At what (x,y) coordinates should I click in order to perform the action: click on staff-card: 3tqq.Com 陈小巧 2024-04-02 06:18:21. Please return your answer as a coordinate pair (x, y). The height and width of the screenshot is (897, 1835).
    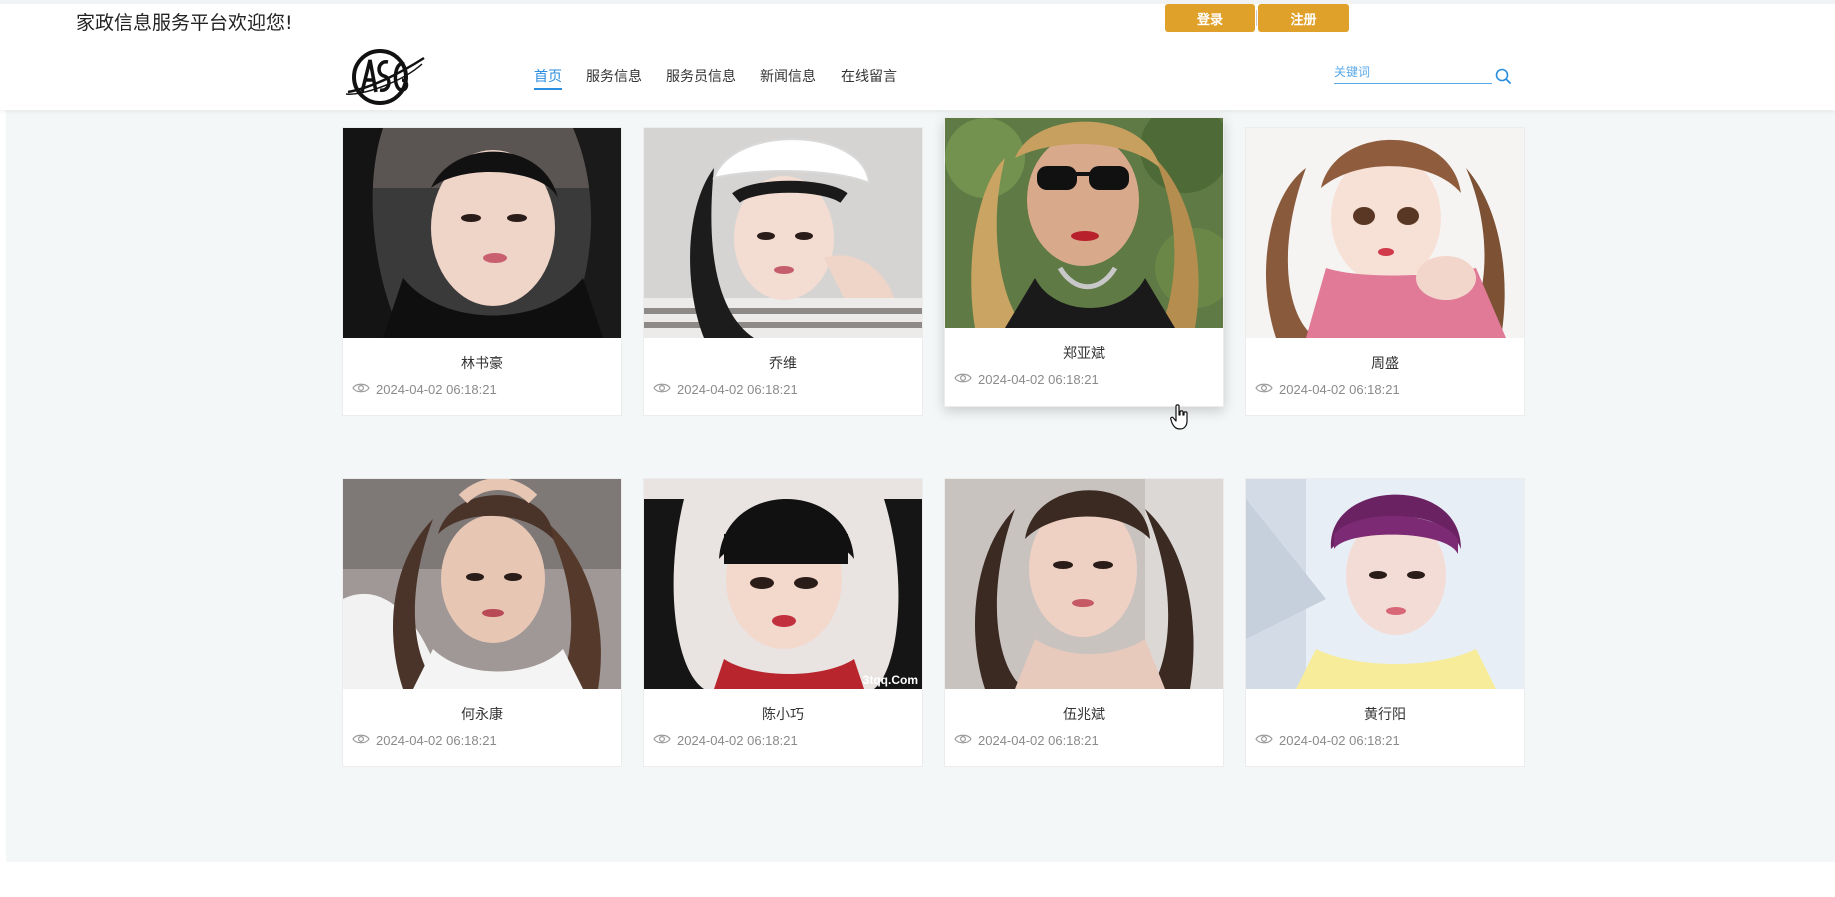
    Looking at the image, I should click on (783, 622).